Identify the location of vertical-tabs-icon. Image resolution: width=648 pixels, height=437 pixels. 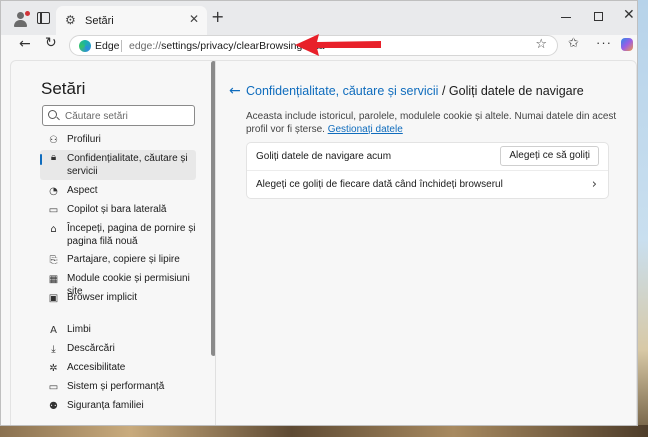
(43, 18).